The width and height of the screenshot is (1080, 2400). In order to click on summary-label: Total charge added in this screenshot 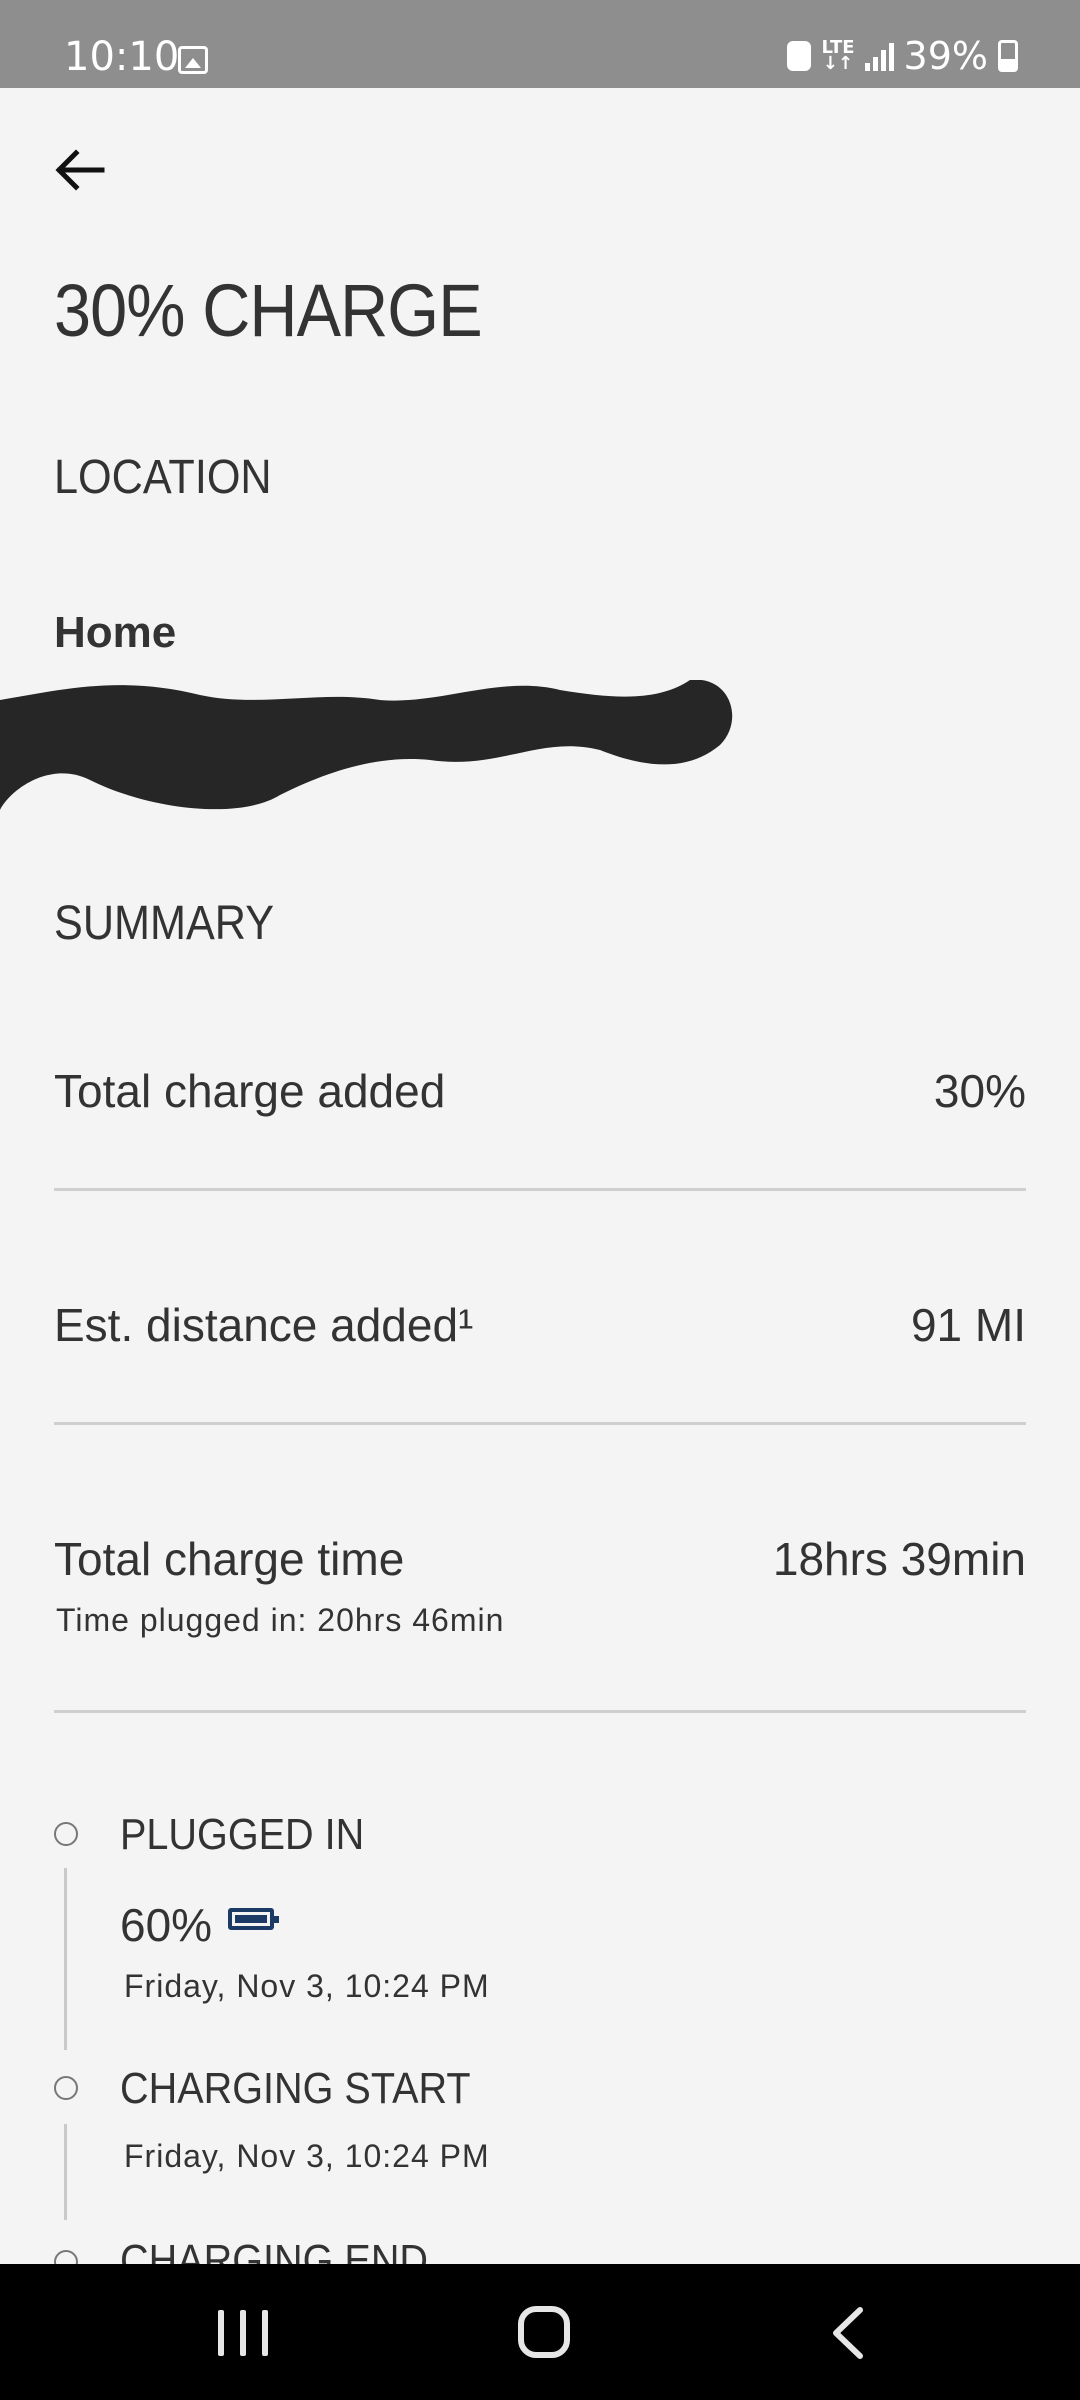, I will do `click(250, 1091)`.